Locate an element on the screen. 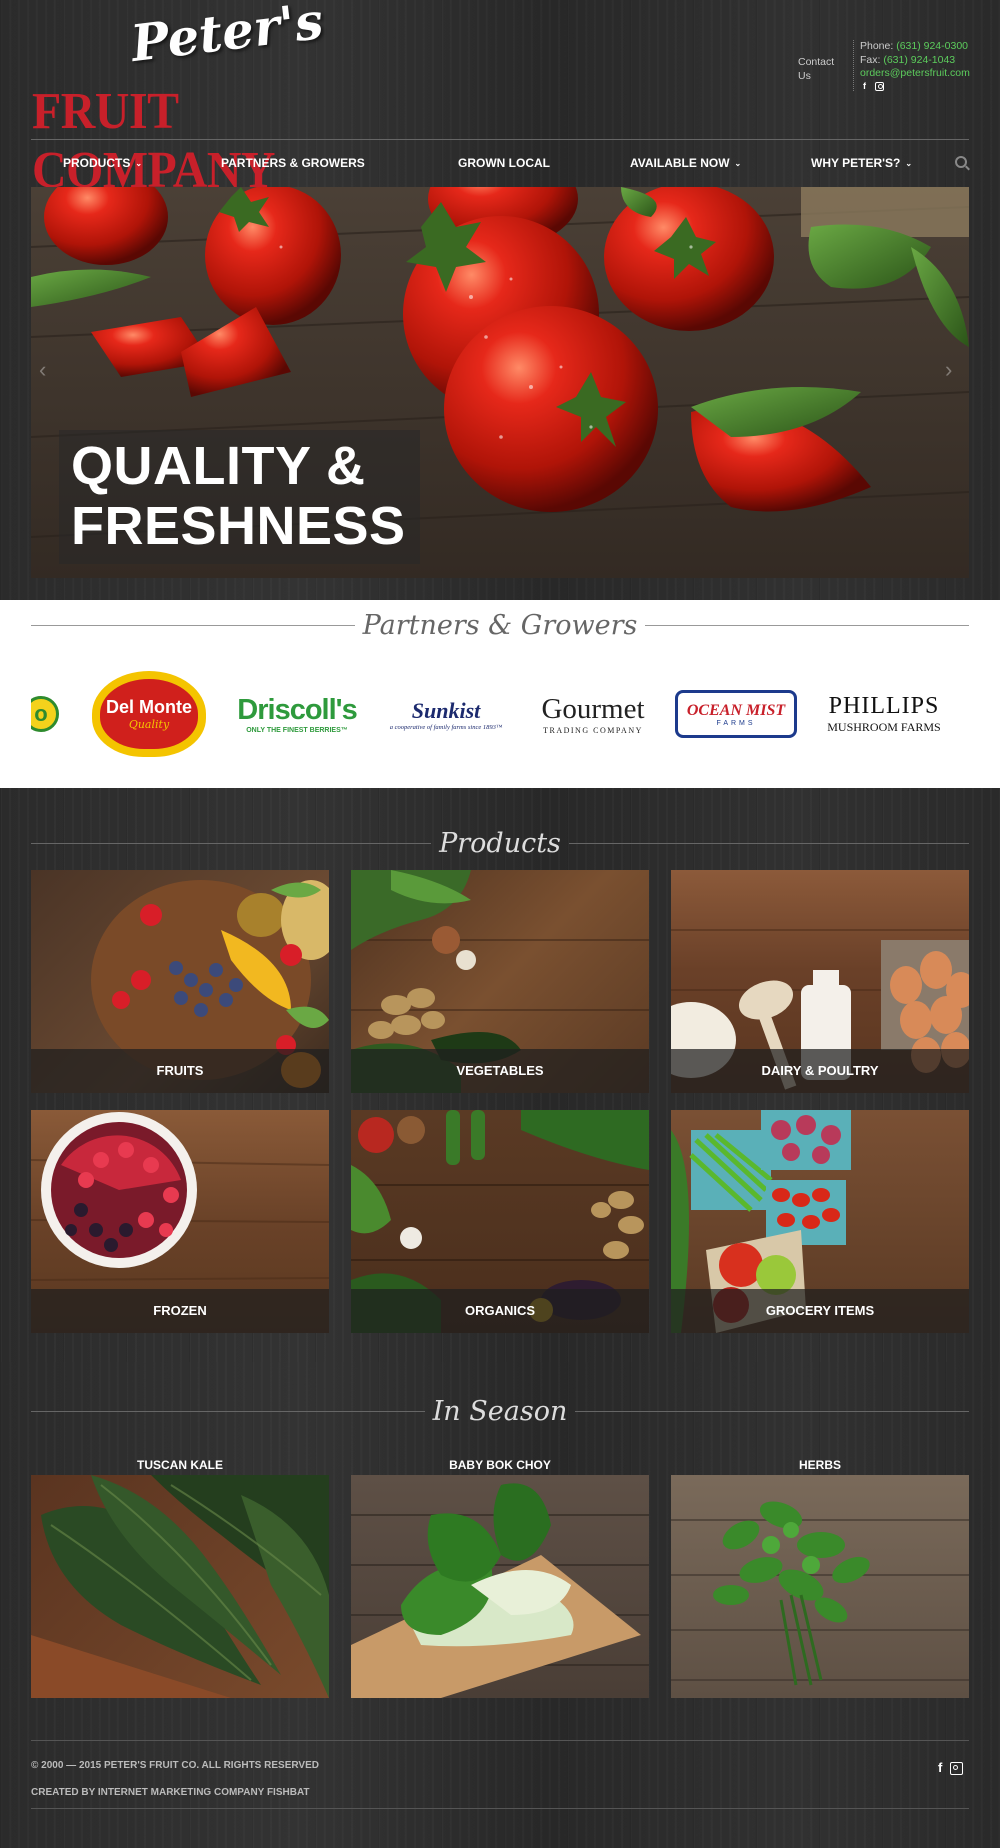 Image resolution: width=1000 pixels, height=1848 pixels. nav-item-products: PRODUCTS ⌄ is located at coordinates (102, 163).